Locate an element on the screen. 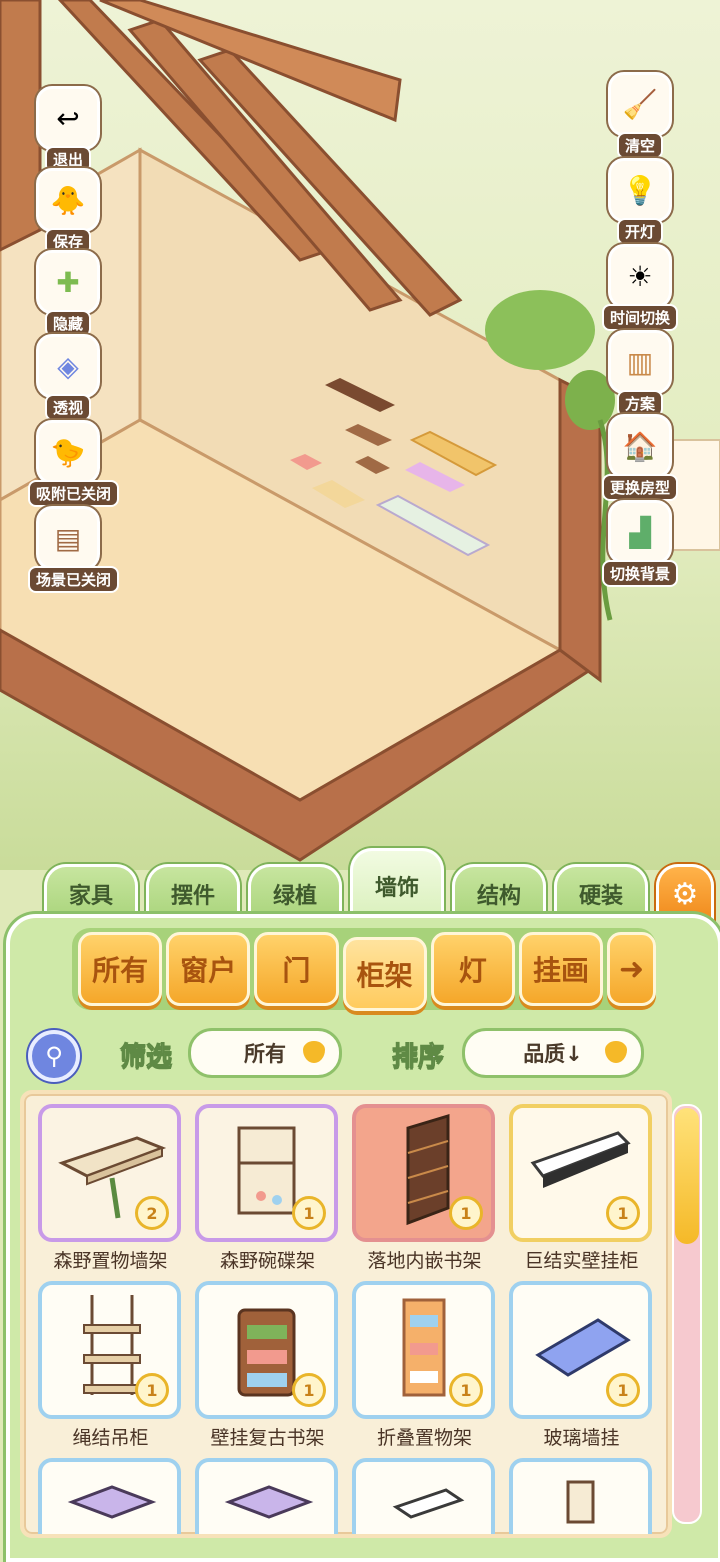  item-card: 1 绳结吊柜 is located at coordinates (110, 1365).